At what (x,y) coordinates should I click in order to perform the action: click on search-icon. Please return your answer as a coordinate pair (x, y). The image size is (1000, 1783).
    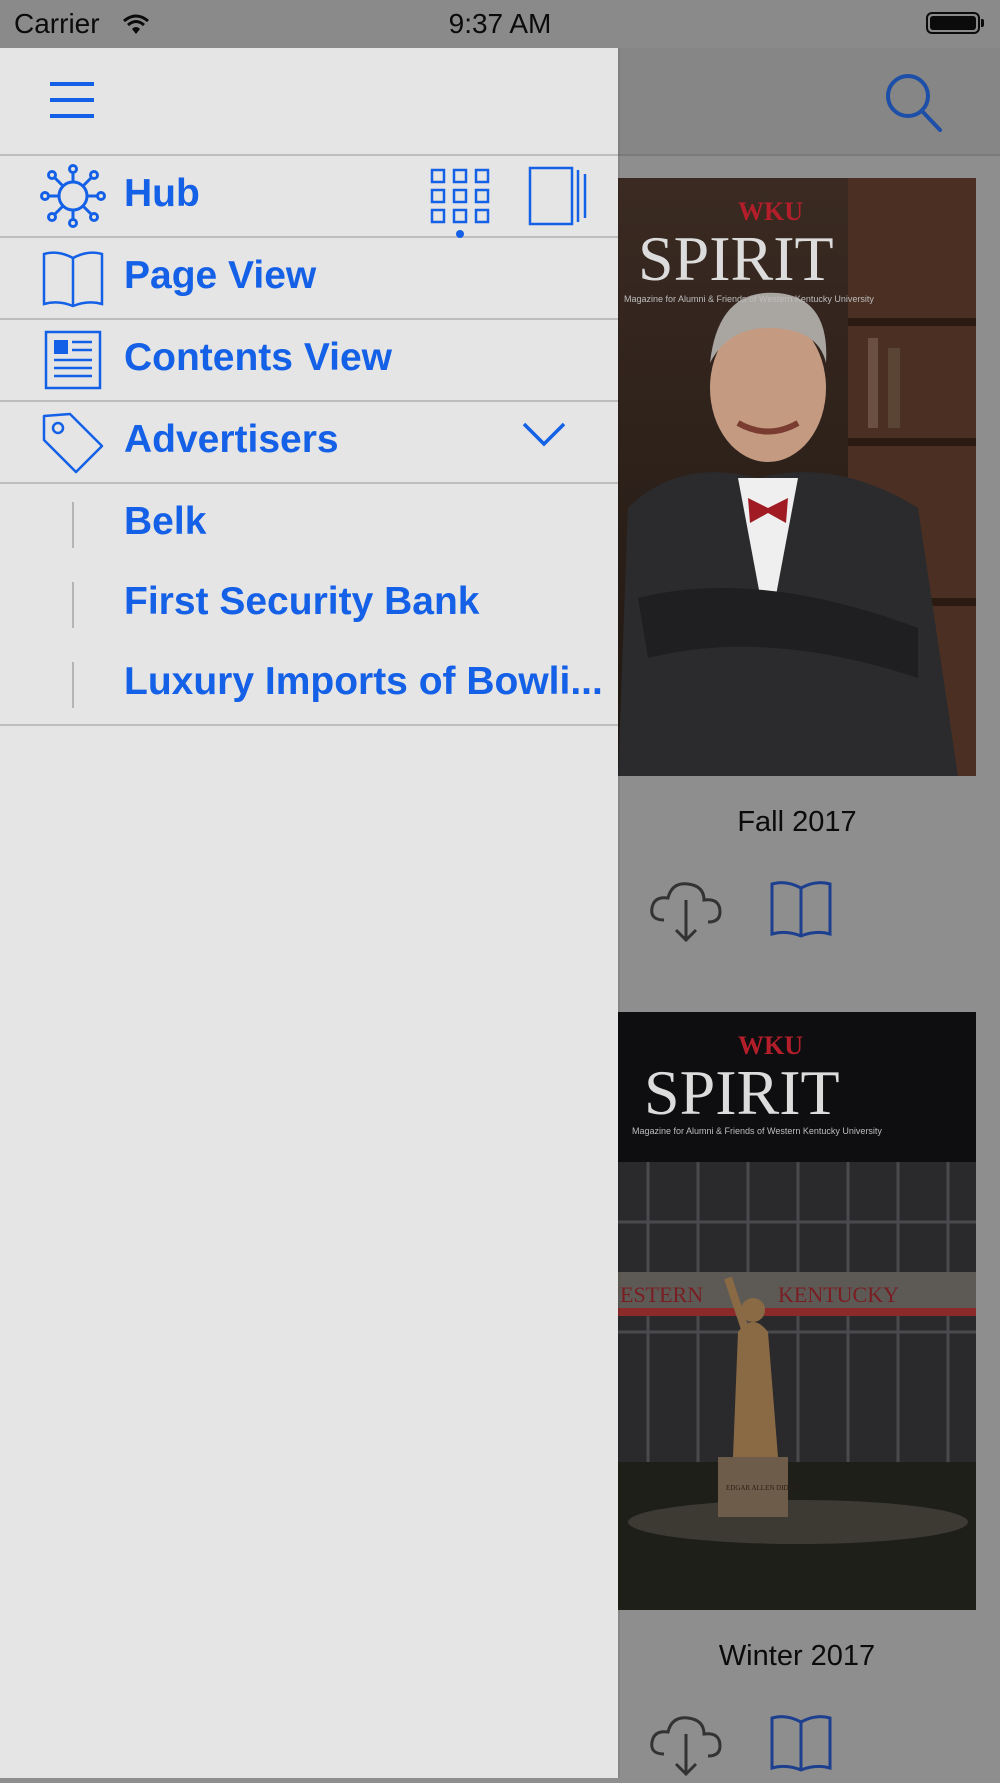
    Looking at the image, I should click on (914, 104).